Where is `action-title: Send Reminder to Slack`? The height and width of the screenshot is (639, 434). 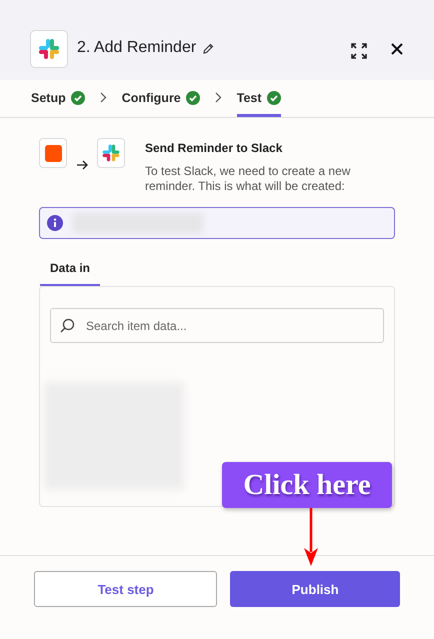
action-title: Send Reminder to Slack is located at coordinates (214, 148).